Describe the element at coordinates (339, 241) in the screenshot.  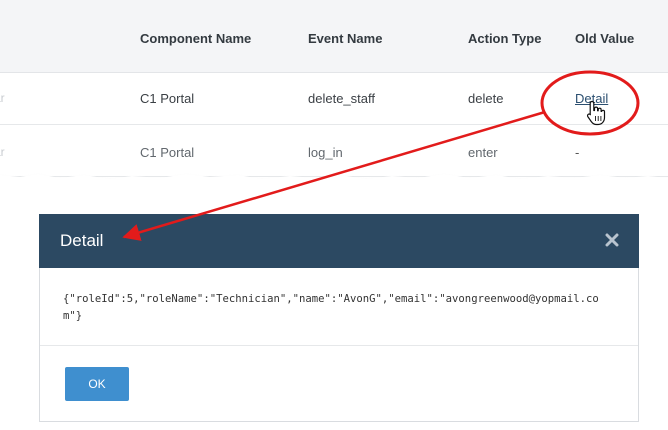
I see `dialog-header: Detail` at that location.